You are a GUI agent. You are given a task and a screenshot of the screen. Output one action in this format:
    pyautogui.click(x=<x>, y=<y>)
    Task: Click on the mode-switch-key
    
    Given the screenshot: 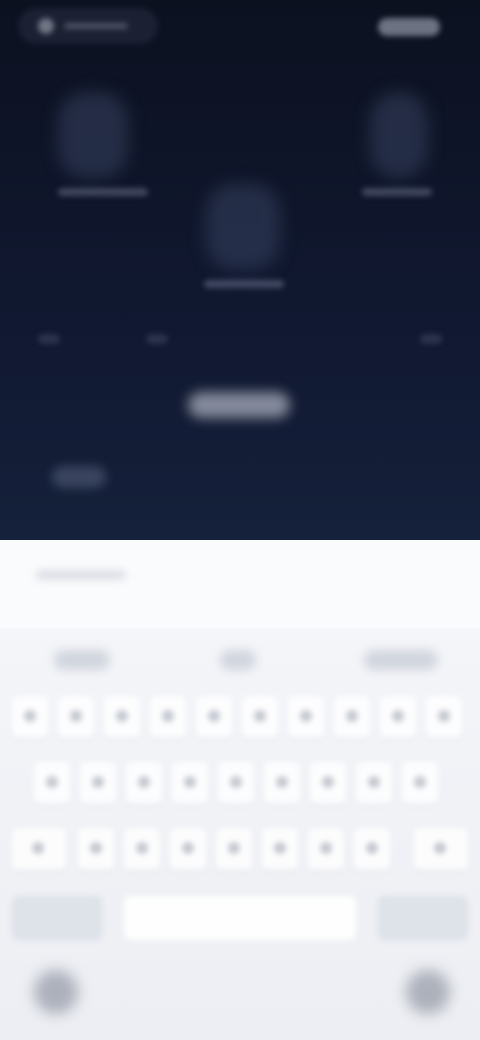 What is the action you would take?
    pyautogui.click(x=57, y=918)
    